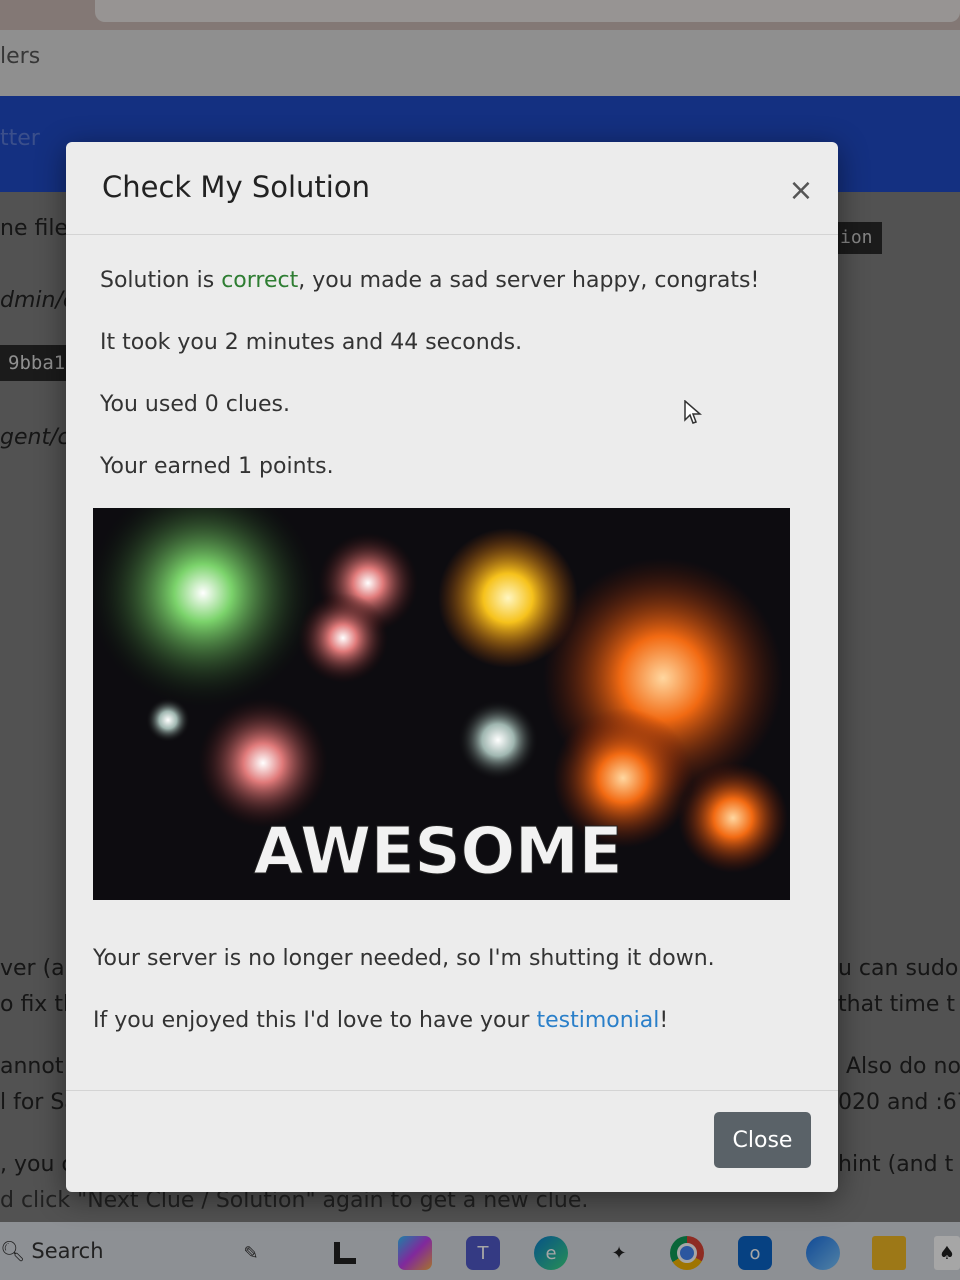 The image size is (960, 1280). I want to click on modal-header-divider, so click(452, 234).